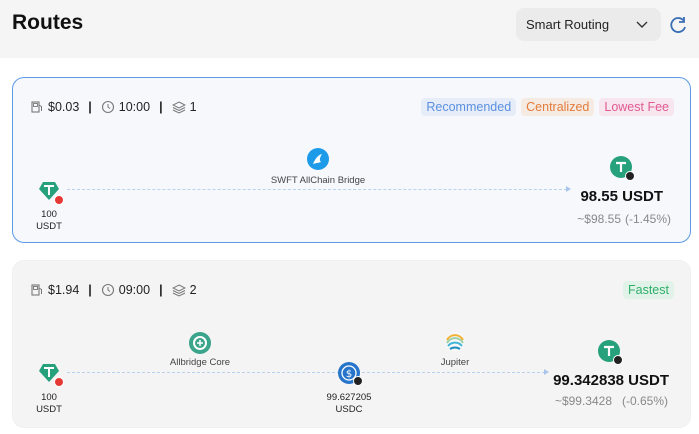 The width and height of the screenshot is (699, 434). I want to click on route-meta: $0.03 | 10:00 | 1, so click(113, 107).